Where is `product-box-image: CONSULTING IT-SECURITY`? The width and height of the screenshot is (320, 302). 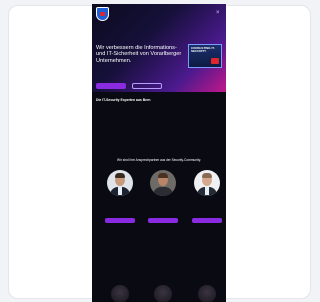 product-box-image: CONSULTING IT-SECURITY is located at coordinates (205, 56).